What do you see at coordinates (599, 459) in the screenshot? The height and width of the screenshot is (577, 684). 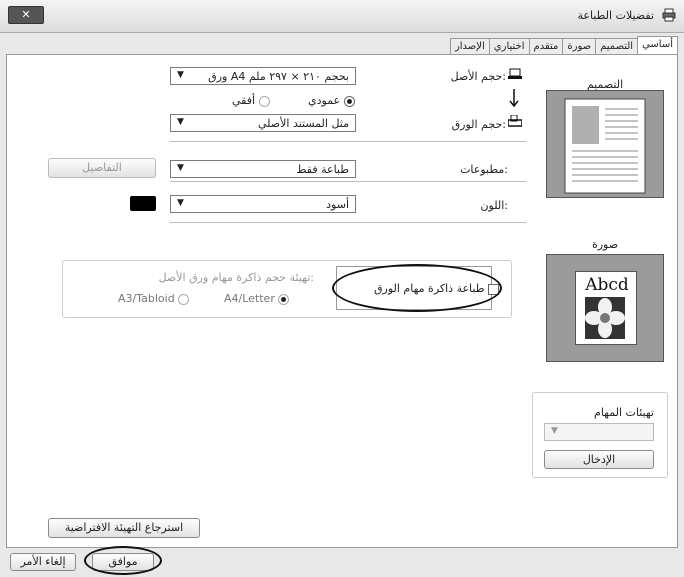 I see `enter-button: الإدخال` at bounding box center [599, 459].